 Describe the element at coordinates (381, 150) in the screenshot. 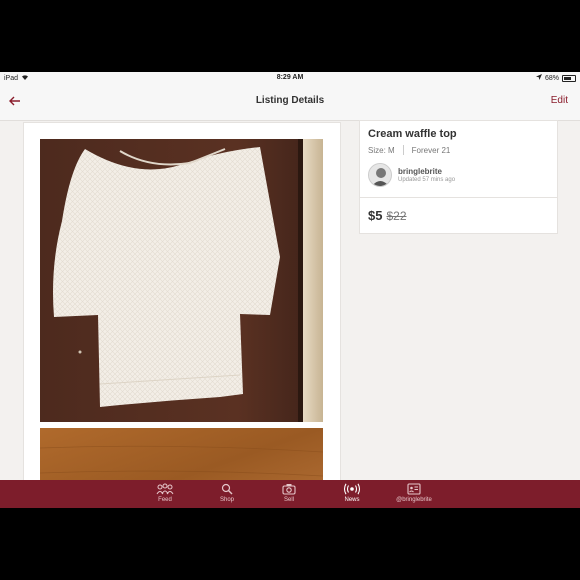

I see `size-label: Size: M` at that location.